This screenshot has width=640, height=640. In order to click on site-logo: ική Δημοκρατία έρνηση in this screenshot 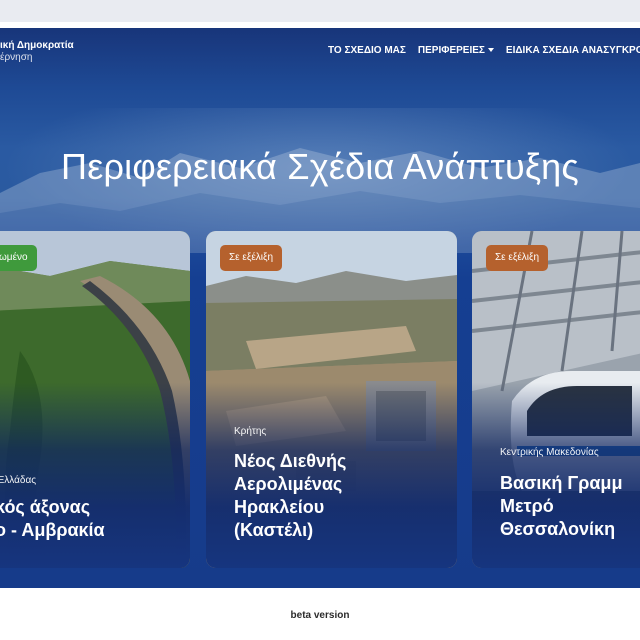, I will do `click(37, 52)`.